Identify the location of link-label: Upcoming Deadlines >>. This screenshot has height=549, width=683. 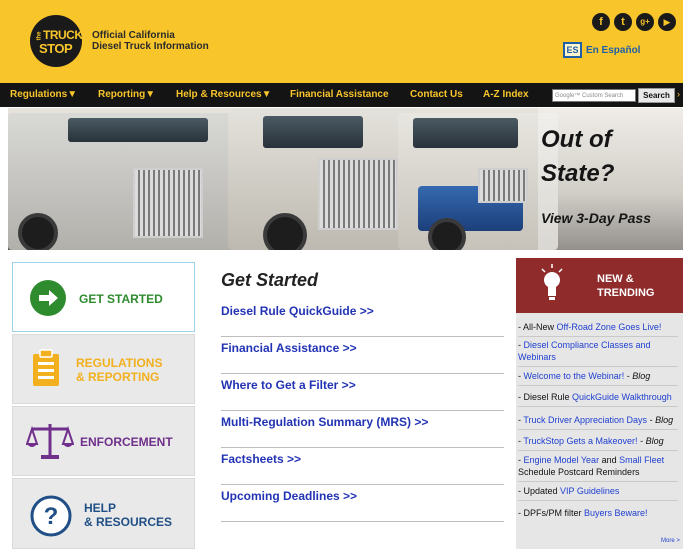
(289, 496).